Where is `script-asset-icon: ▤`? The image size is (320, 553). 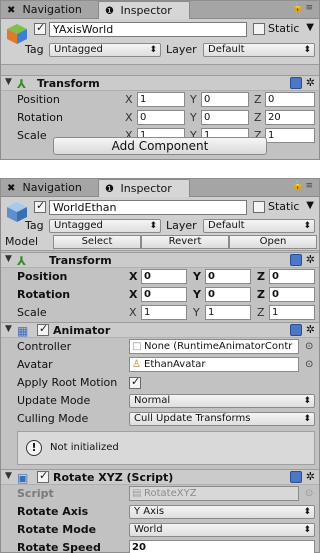
script-asset-icon: ▤ is located at coordinates (137, 493).